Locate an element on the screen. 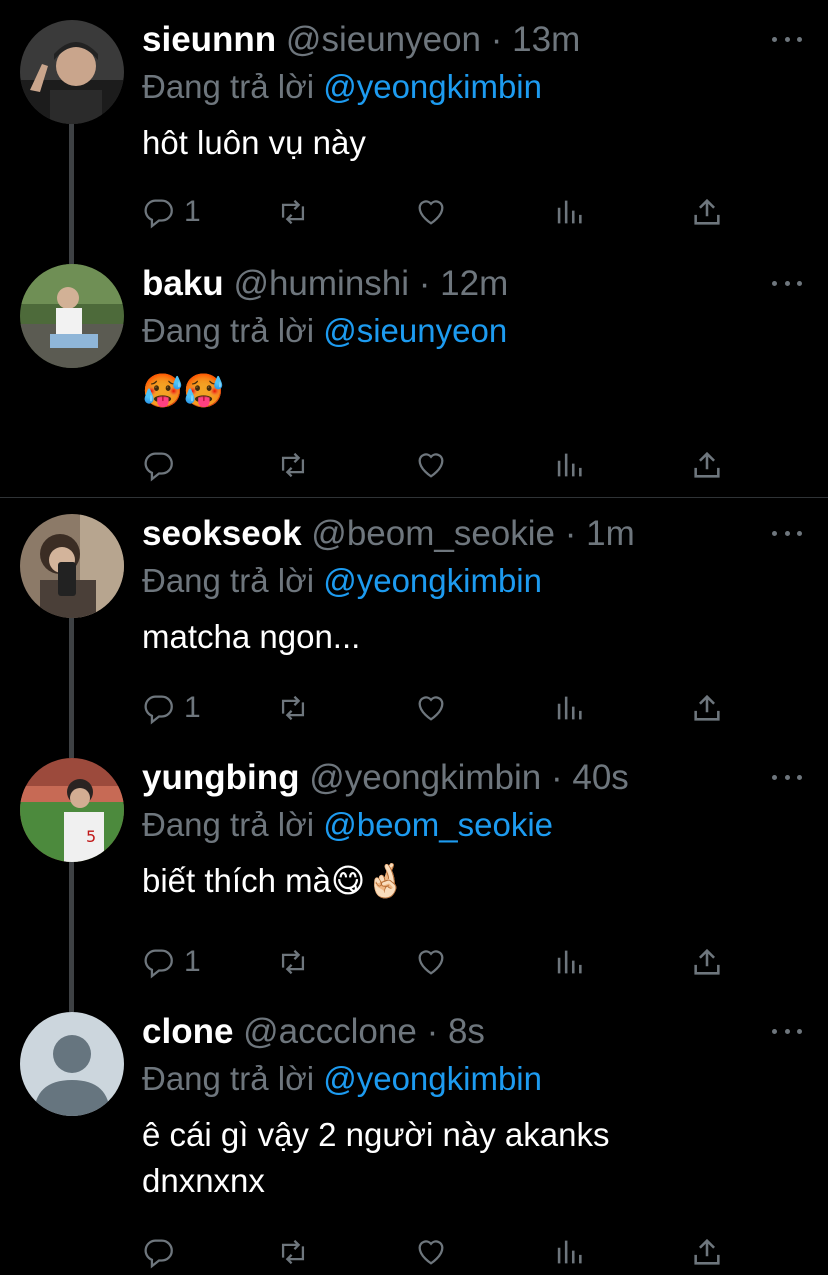  timestamp: 40s is located at coordinates (600, 777).